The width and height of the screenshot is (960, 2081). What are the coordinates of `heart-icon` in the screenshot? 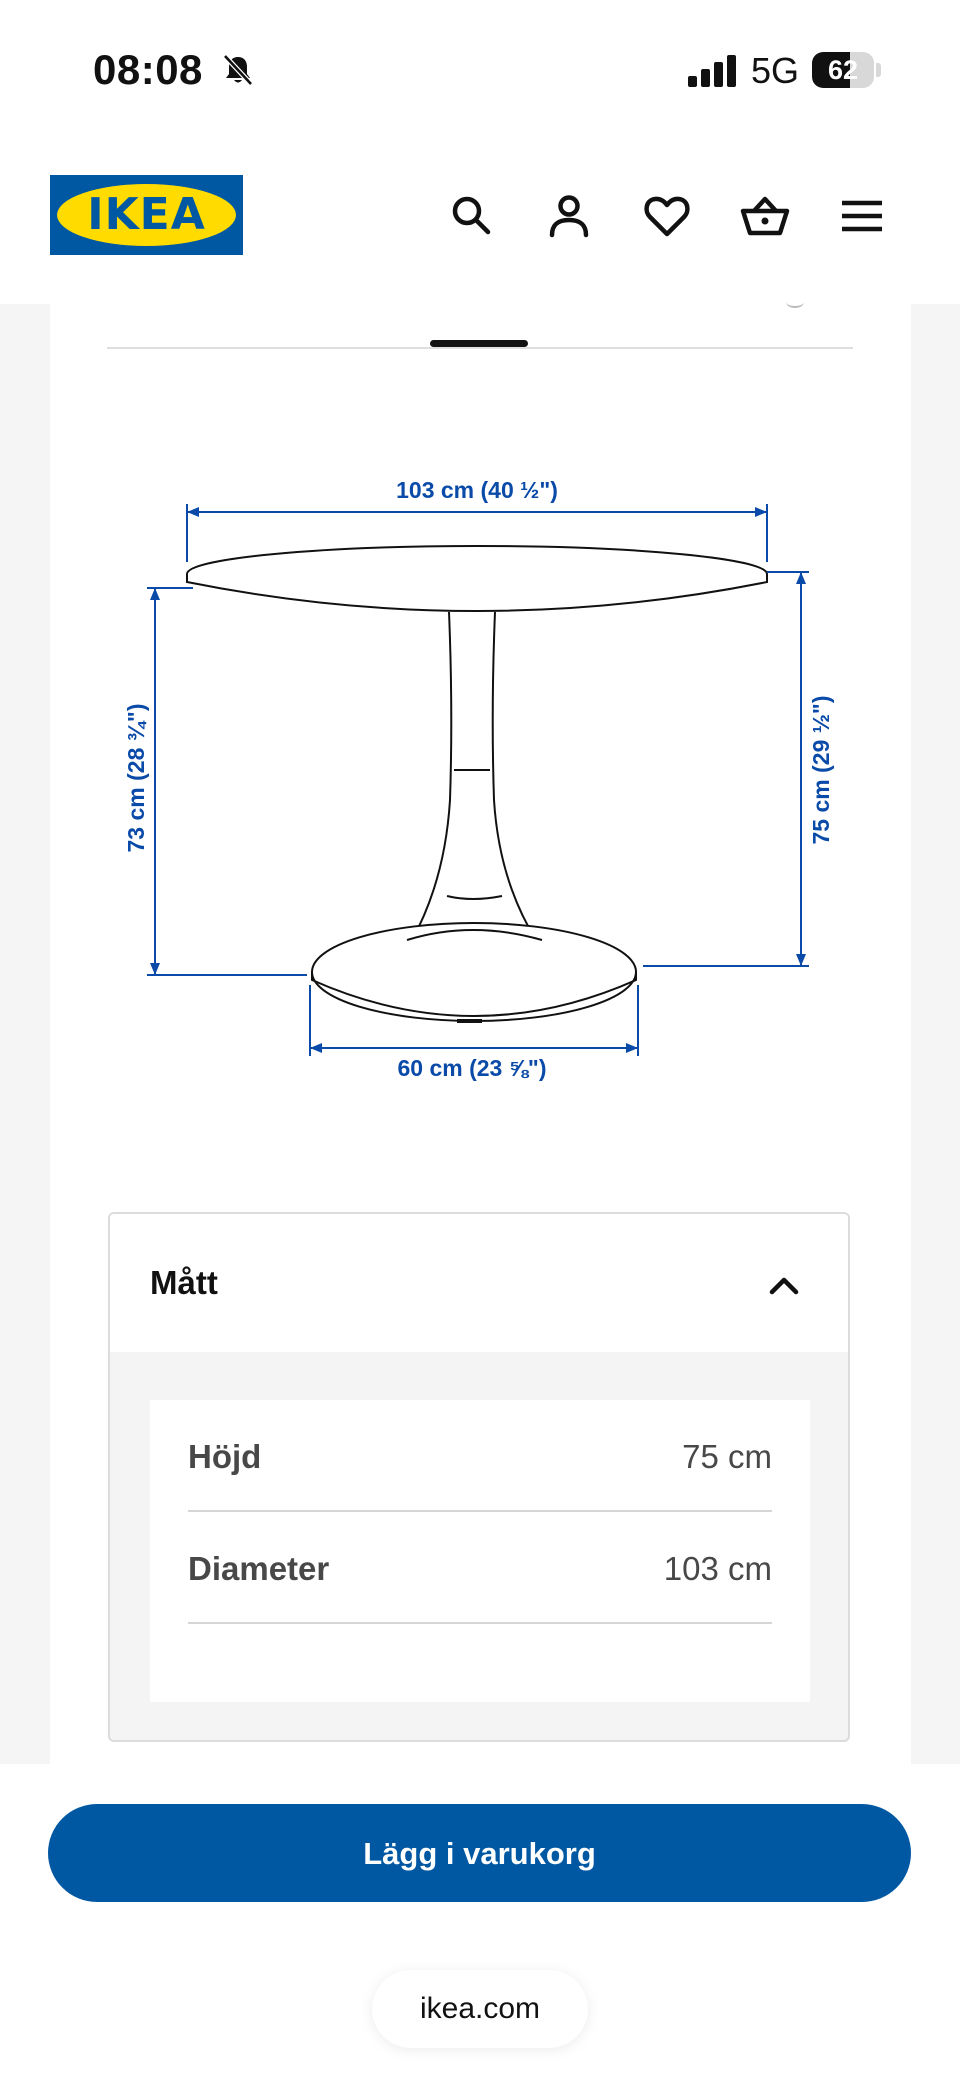 It's located at (667, 216).